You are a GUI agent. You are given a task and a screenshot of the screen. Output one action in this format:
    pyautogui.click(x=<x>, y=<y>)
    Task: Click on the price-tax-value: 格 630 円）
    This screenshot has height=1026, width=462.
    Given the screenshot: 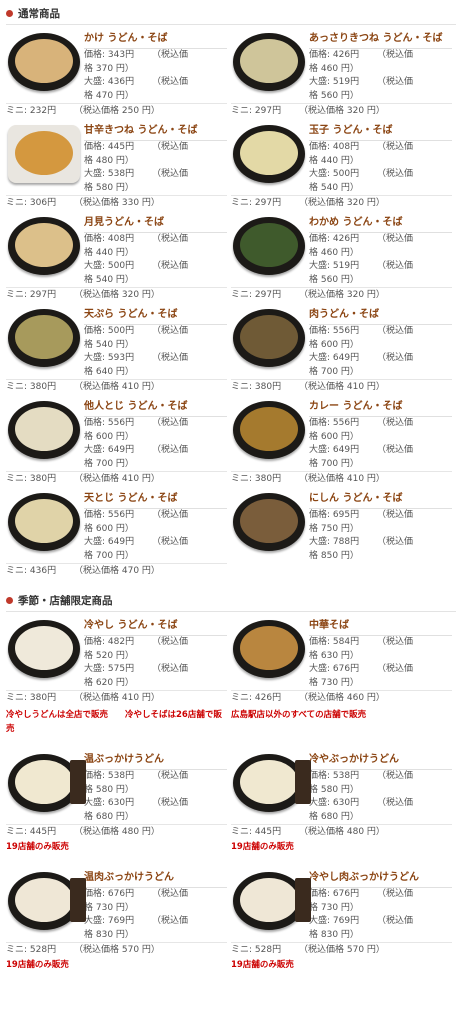 What is the action you would take?
    pyautogui.click(x=334, y=655)
    